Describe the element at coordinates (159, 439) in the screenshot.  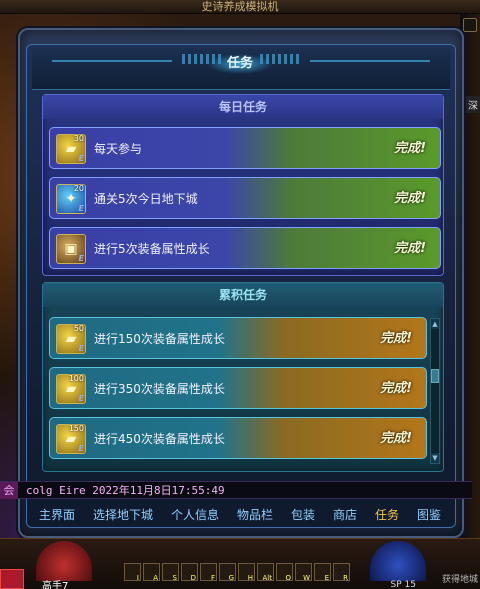
I see `task-name: 进行450次装备属性成长` at that location.